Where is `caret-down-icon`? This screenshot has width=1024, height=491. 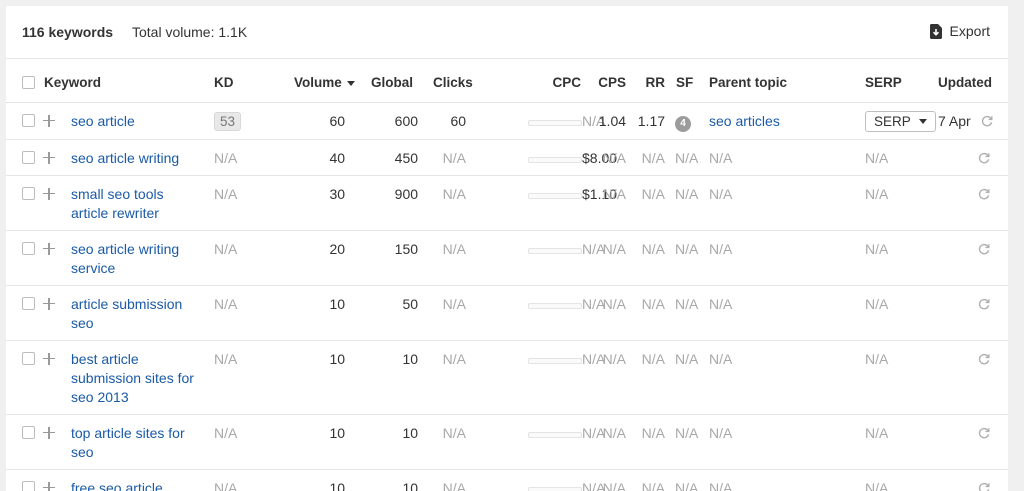
caret-down-icon is located at coordinates (922, 121).